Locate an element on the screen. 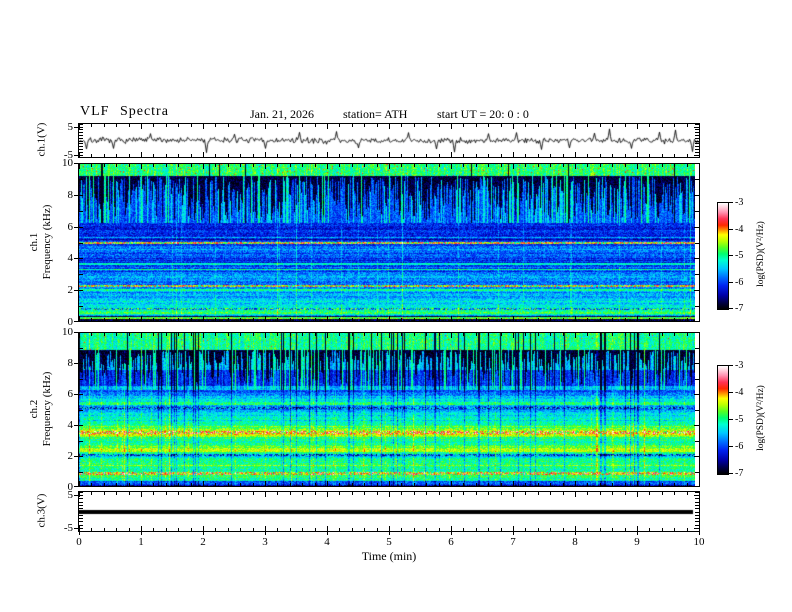 Image resolution: width=792 pixels, height=612 pixels. colorbar-tick-label: -5 is located at coordinates (739, 255).